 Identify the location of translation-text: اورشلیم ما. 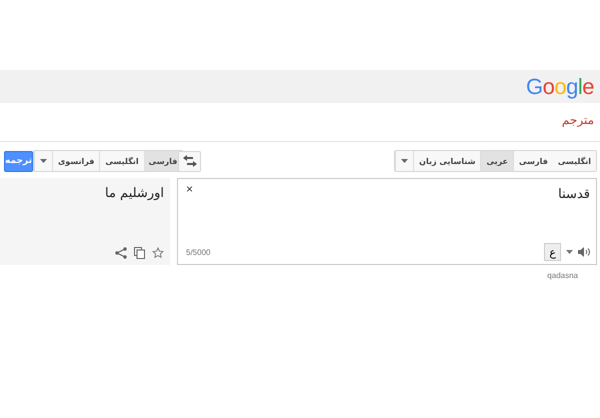
(134, 193).